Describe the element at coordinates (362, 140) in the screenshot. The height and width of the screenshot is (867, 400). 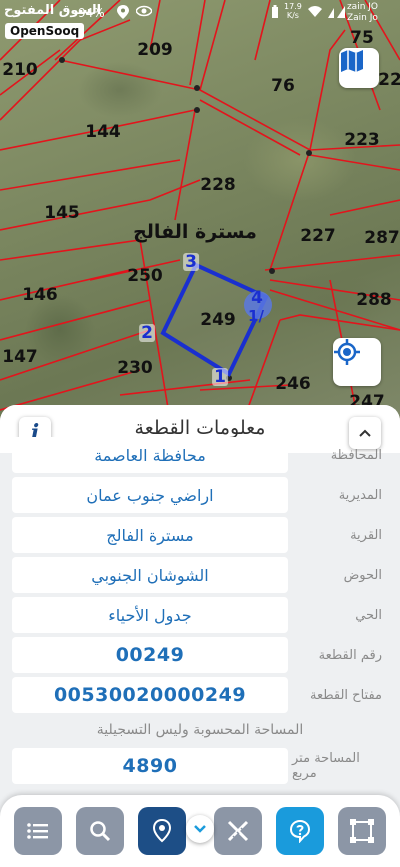
I see `plot-number: 223` at that location.